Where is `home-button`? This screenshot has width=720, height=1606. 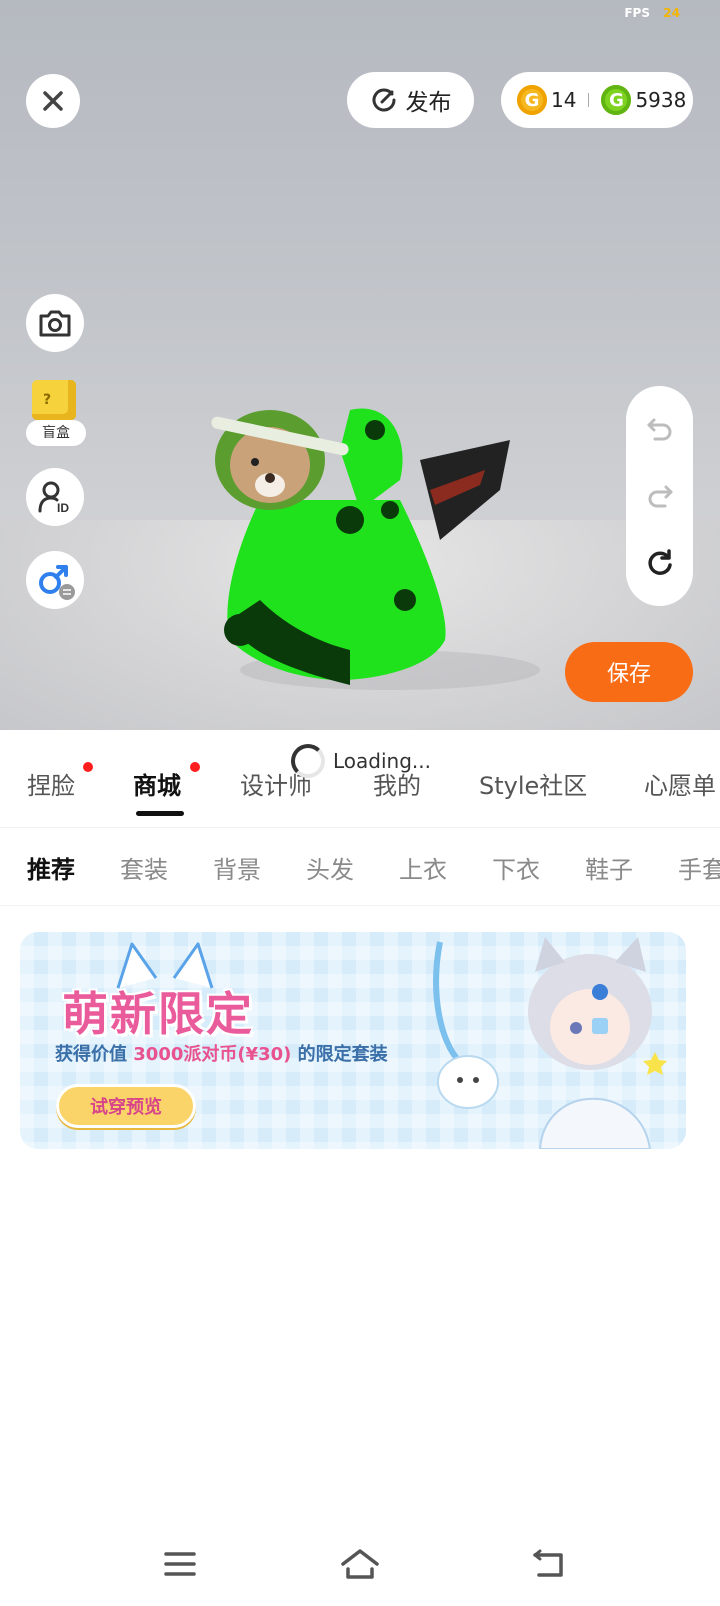 home-button is located at coordinates (360, 1564).